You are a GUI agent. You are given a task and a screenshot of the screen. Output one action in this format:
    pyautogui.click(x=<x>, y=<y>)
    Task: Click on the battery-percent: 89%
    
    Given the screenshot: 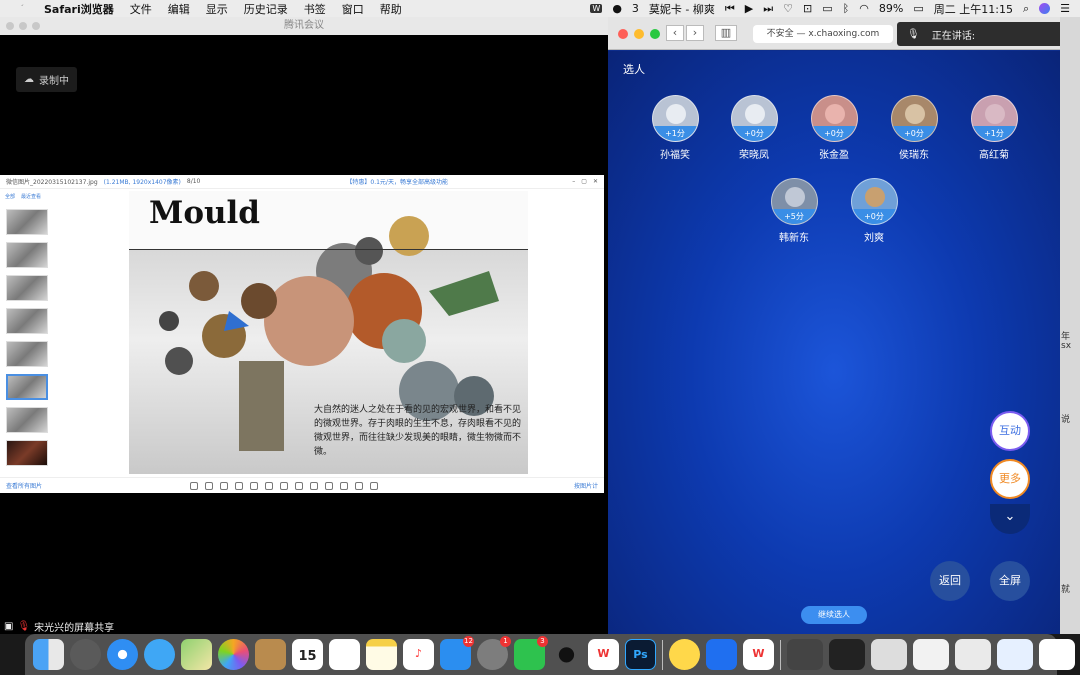 What is the action you would take?
    pyautogui.click(x=891, y=8)
    